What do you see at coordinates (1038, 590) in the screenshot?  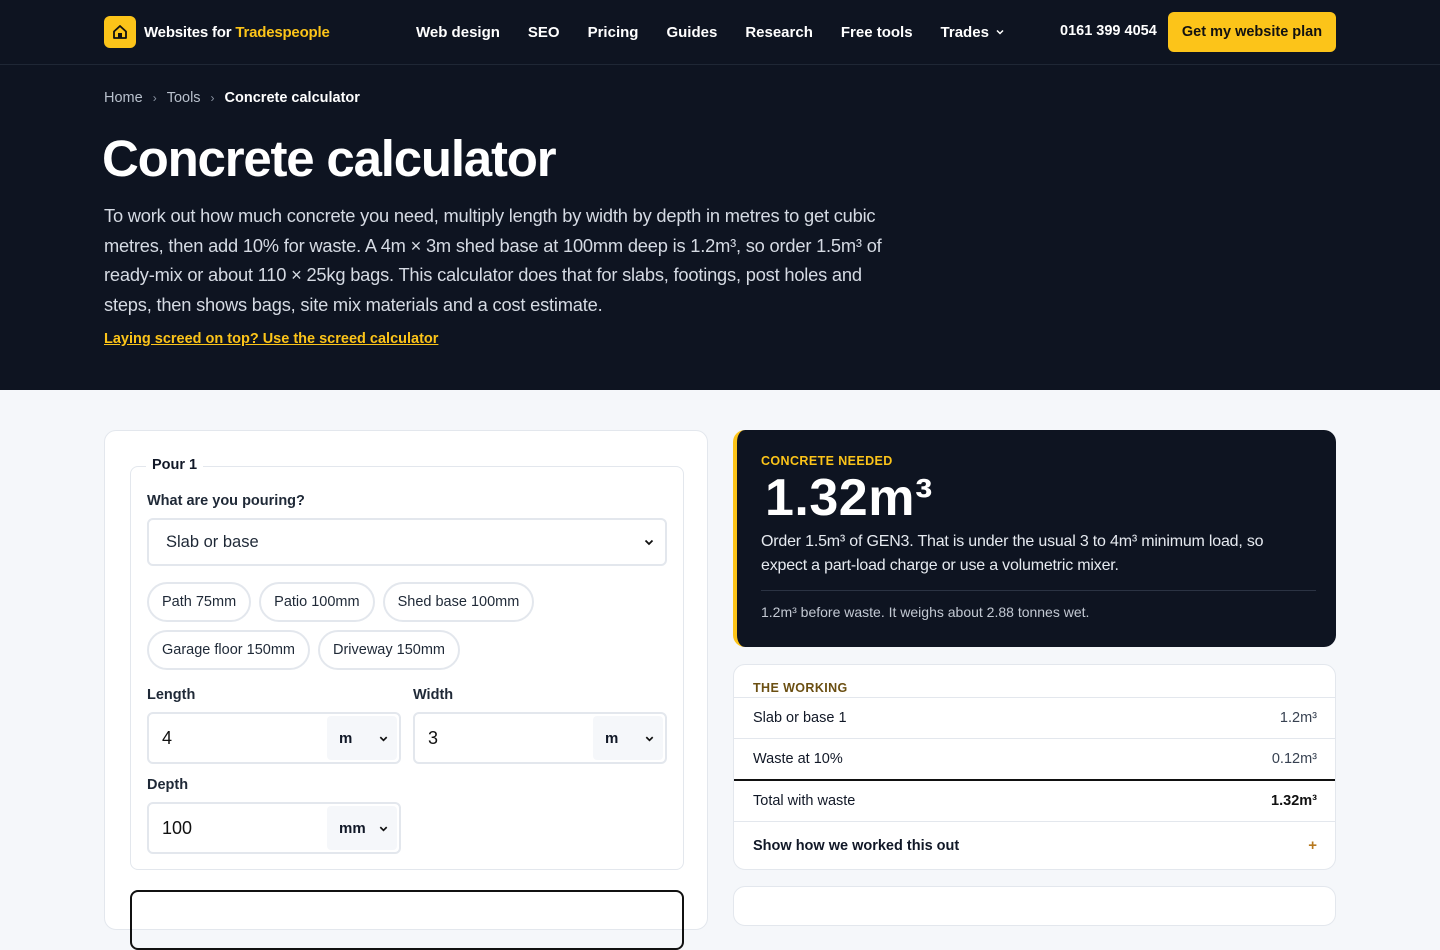 I see `result-divider` at bounding box center [1038, 590].